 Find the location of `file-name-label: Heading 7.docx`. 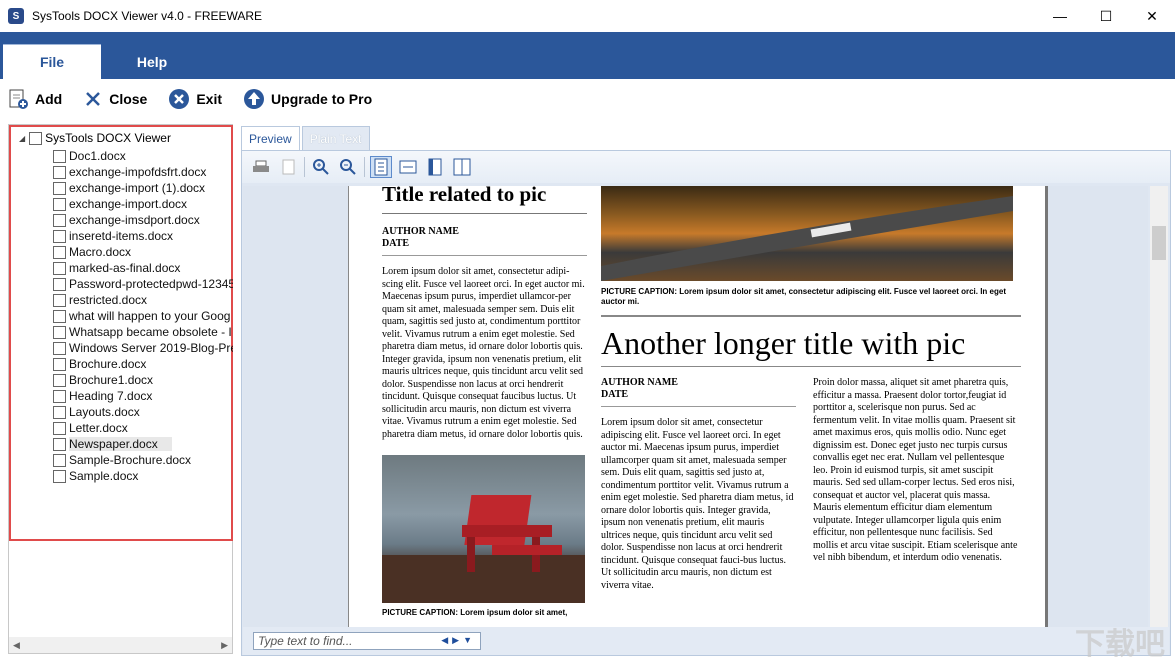

file-name-label: Heading 7.docx is located at coordinates (111, 396).